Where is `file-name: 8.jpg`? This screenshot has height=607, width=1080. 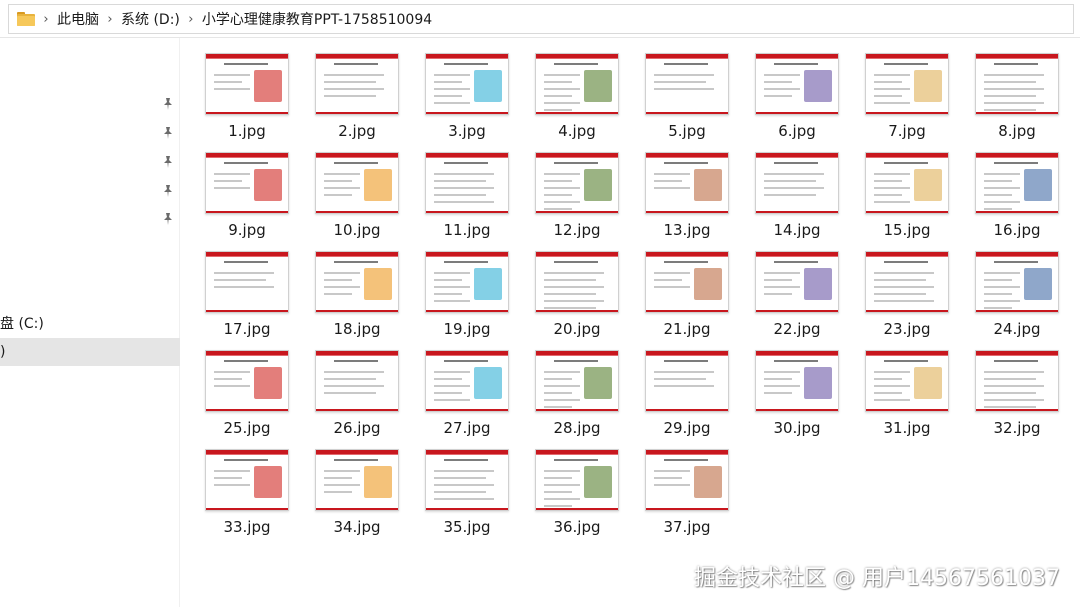 file-name: 8.jpg is located at coordinates (1017, 131).